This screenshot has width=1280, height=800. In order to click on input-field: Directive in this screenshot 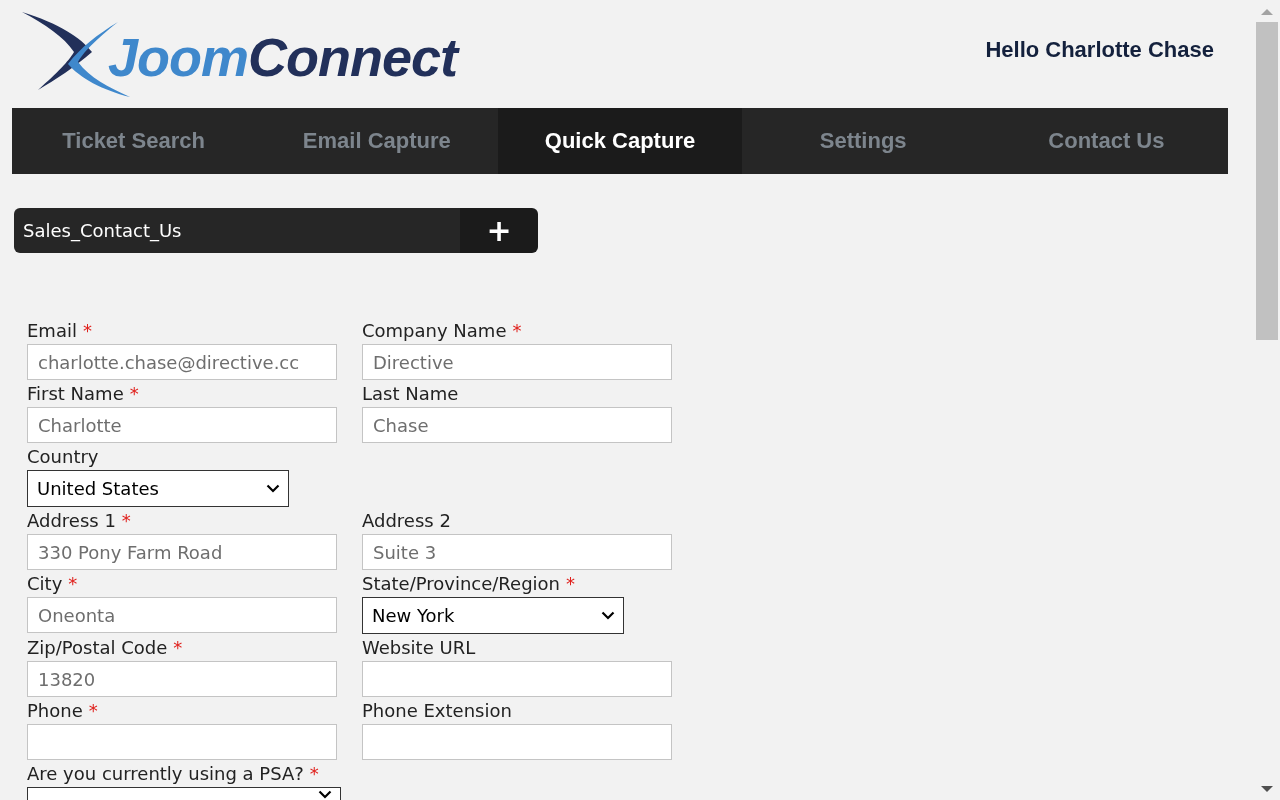, I will do `click(517, 362)`.